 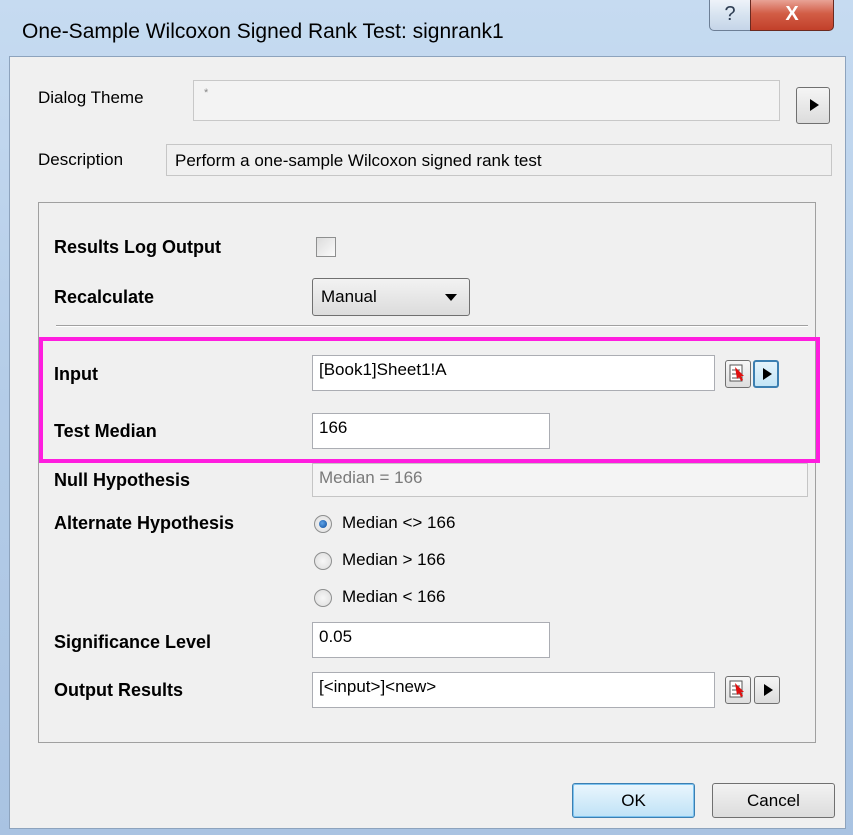 What do you see at coordinates (394, 560) in the screenshot?
I see `alternate-hypothesis-option-greater: Median > 166` at bounding box center [394, 560].